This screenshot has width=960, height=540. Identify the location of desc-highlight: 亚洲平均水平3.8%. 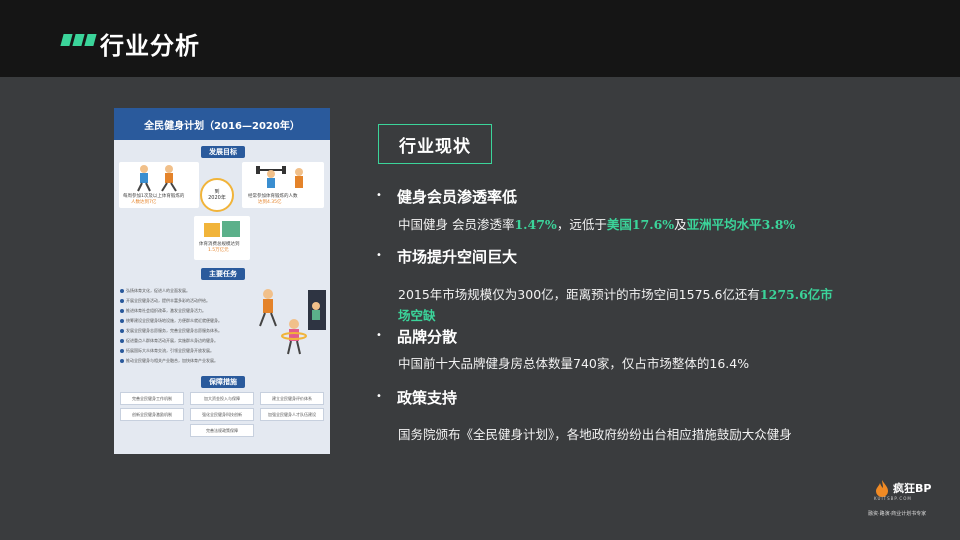
(741, 224).